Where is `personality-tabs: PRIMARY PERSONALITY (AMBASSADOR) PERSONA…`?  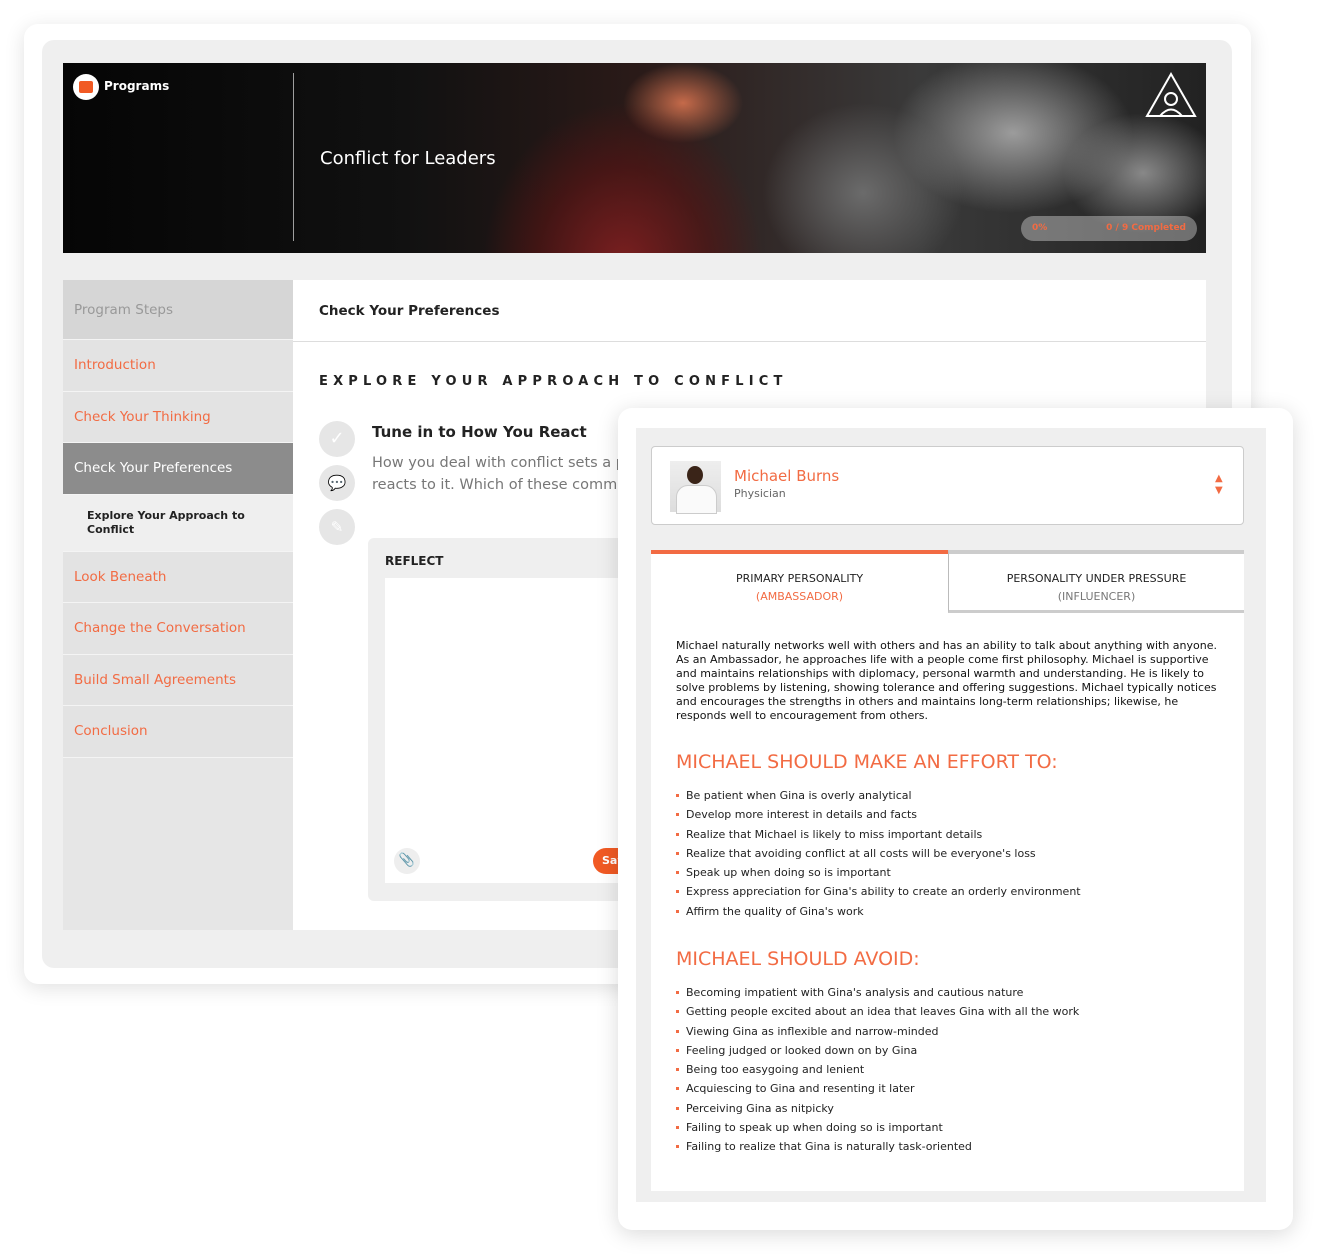 personality-tabs: PRIMARY PERSONALITY (AMBASSADOR) PERSONA… is located at coordinates (947, 581).